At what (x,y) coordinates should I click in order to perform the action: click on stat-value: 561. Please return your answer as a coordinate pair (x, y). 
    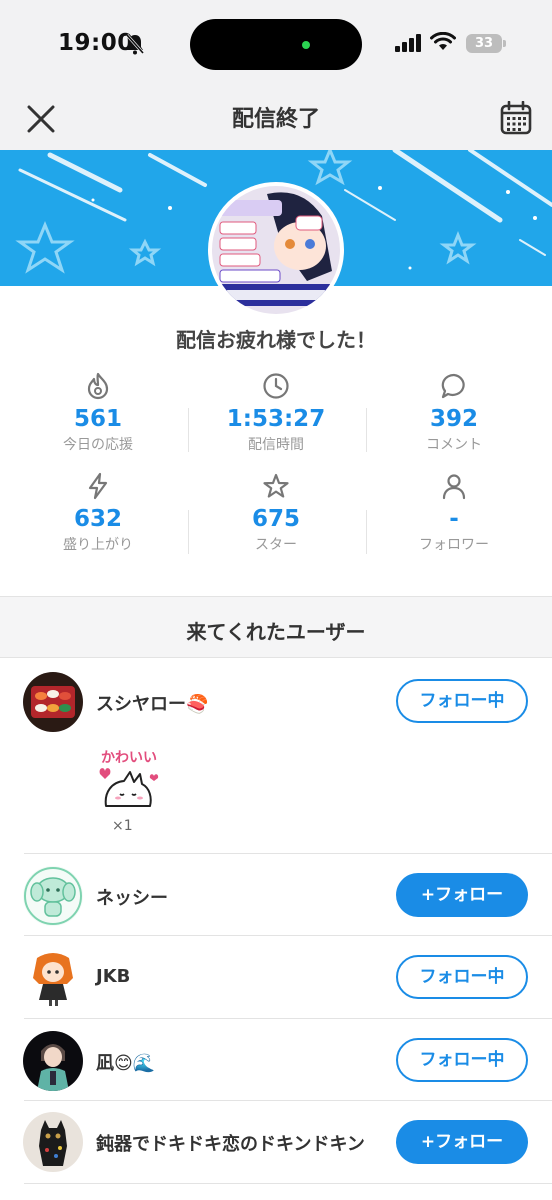
    Looking at the image, I should click on (97, 419).